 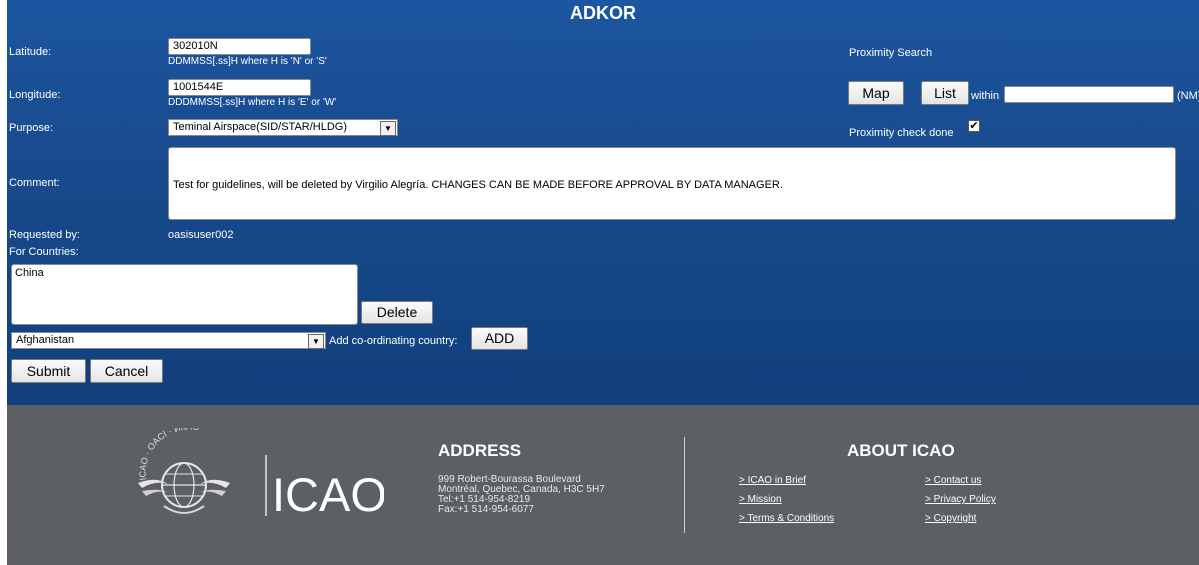 I want to click on country-select: Afghanistan ▼, so click(x=168, y=340).